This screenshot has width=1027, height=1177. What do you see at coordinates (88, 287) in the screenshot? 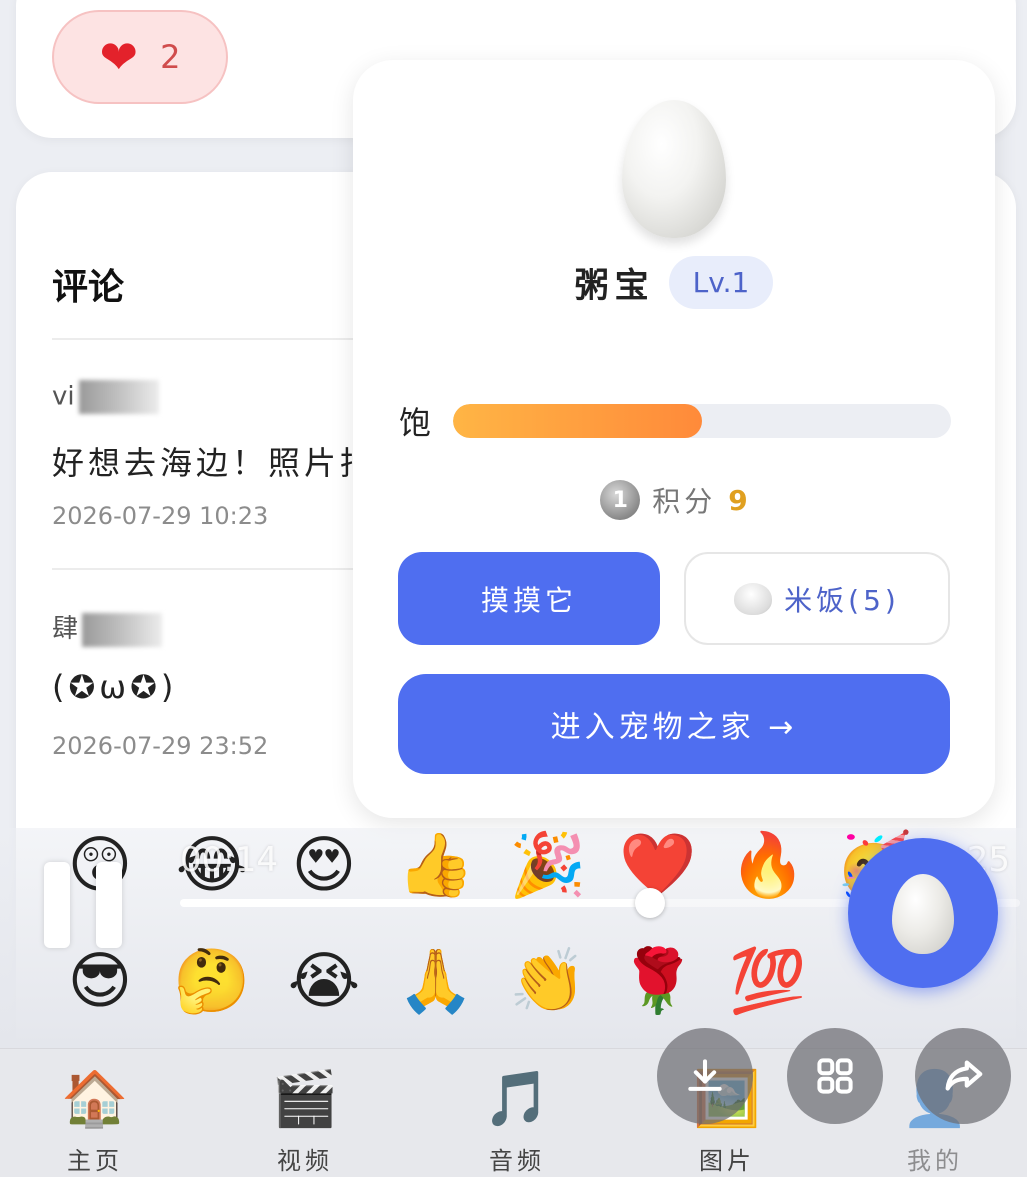
I see `comments-title: 评论` at bounding box center [88, 287].